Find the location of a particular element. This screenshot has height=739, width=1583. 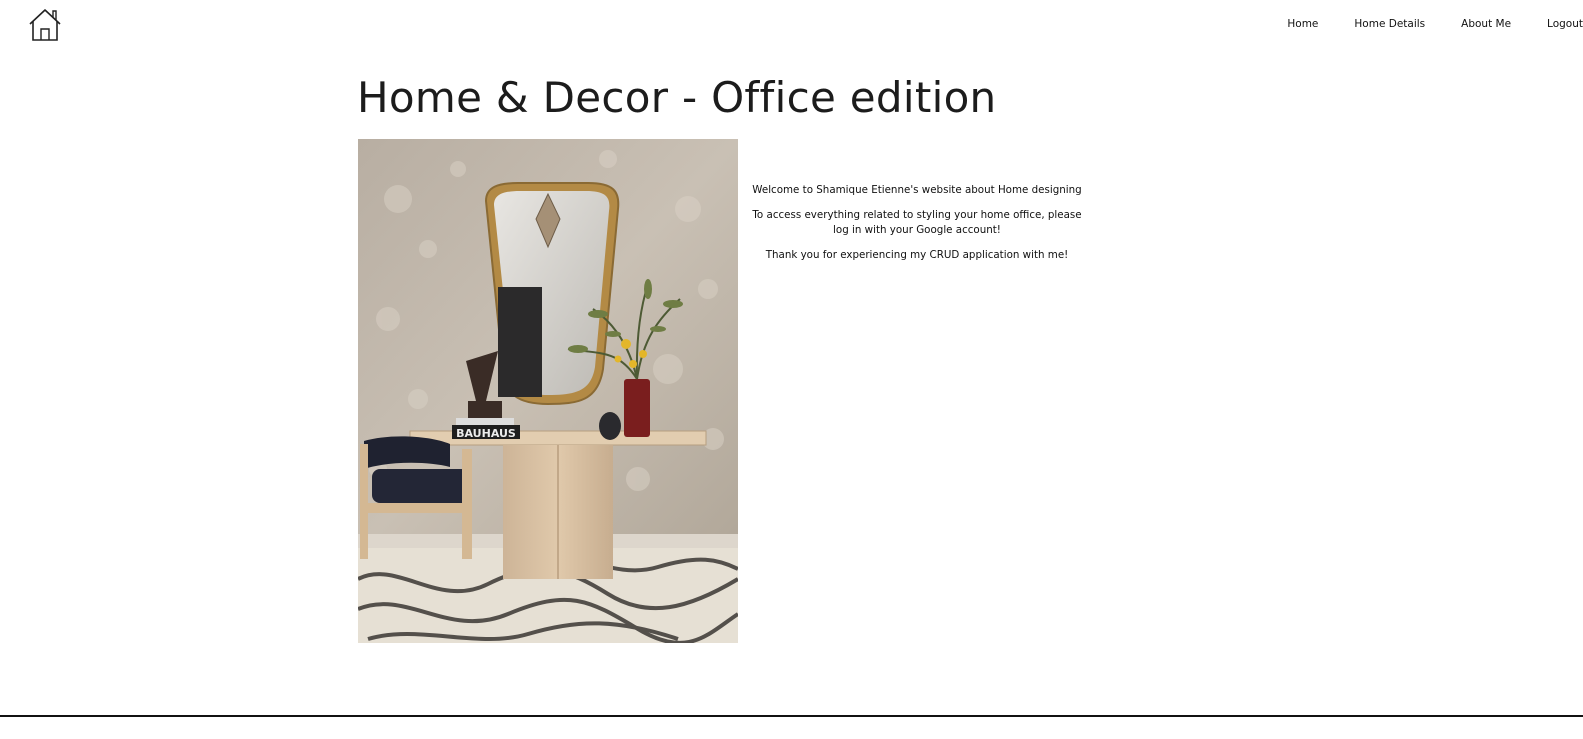

nav-home: Home is located at coordinates (1302, 24).